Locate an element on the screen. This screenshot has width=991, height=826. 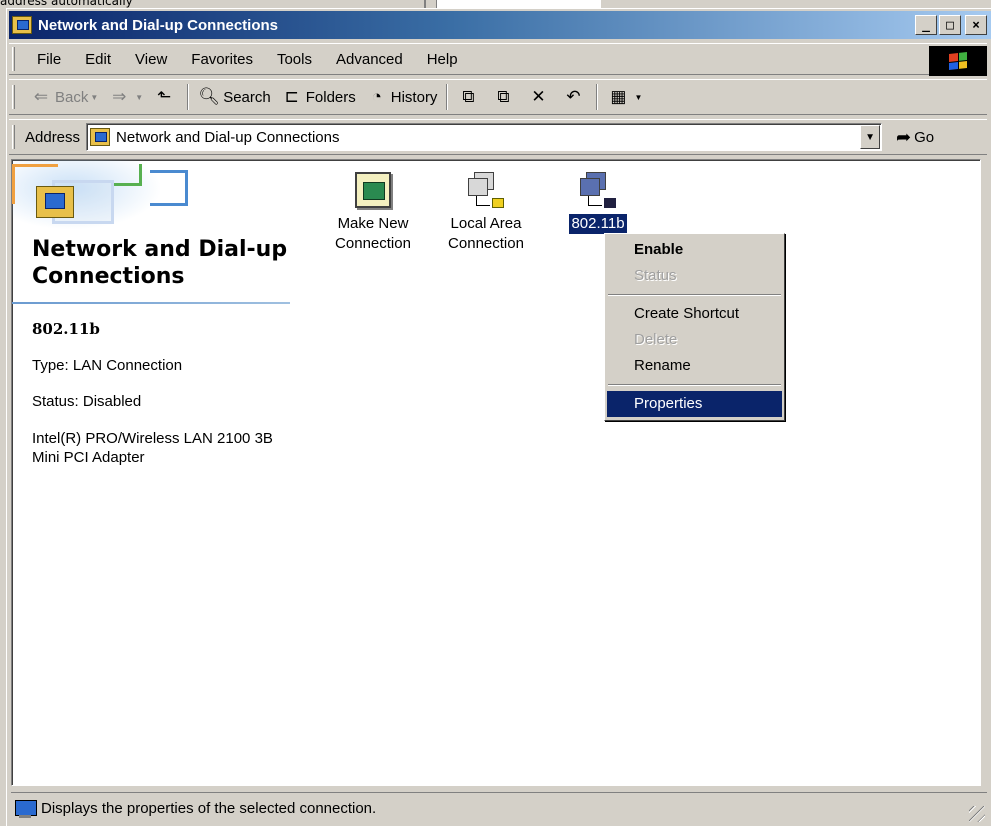
views-button: ▦ ▼ is located at coordinates (624, 97).